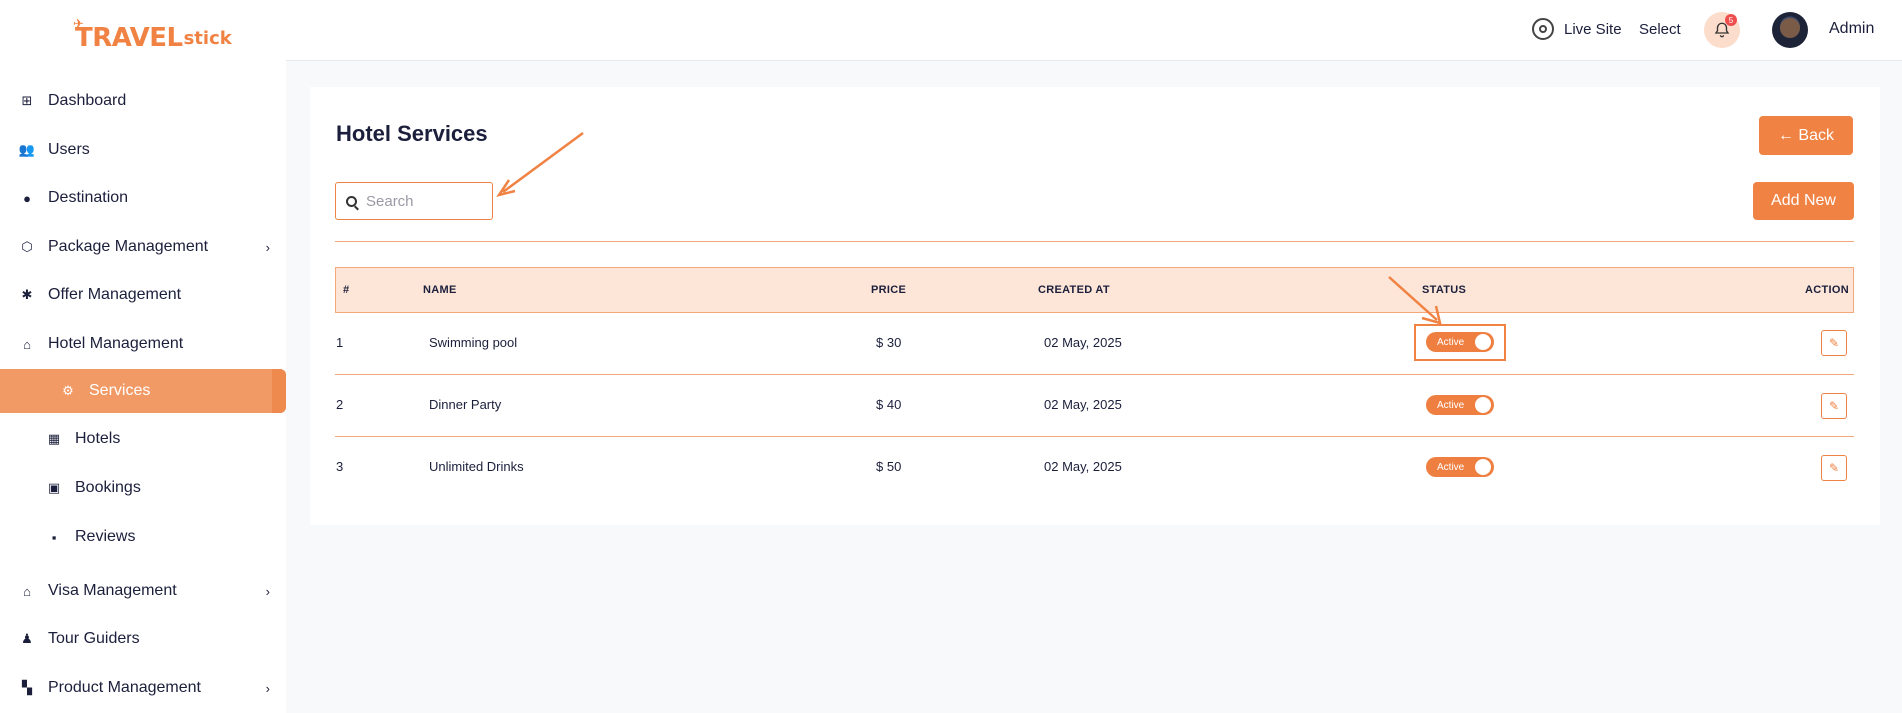  What do you see at coordinates (1094, 241) in the screenshot?
I see `divider` at bounding box center [1094, 241].